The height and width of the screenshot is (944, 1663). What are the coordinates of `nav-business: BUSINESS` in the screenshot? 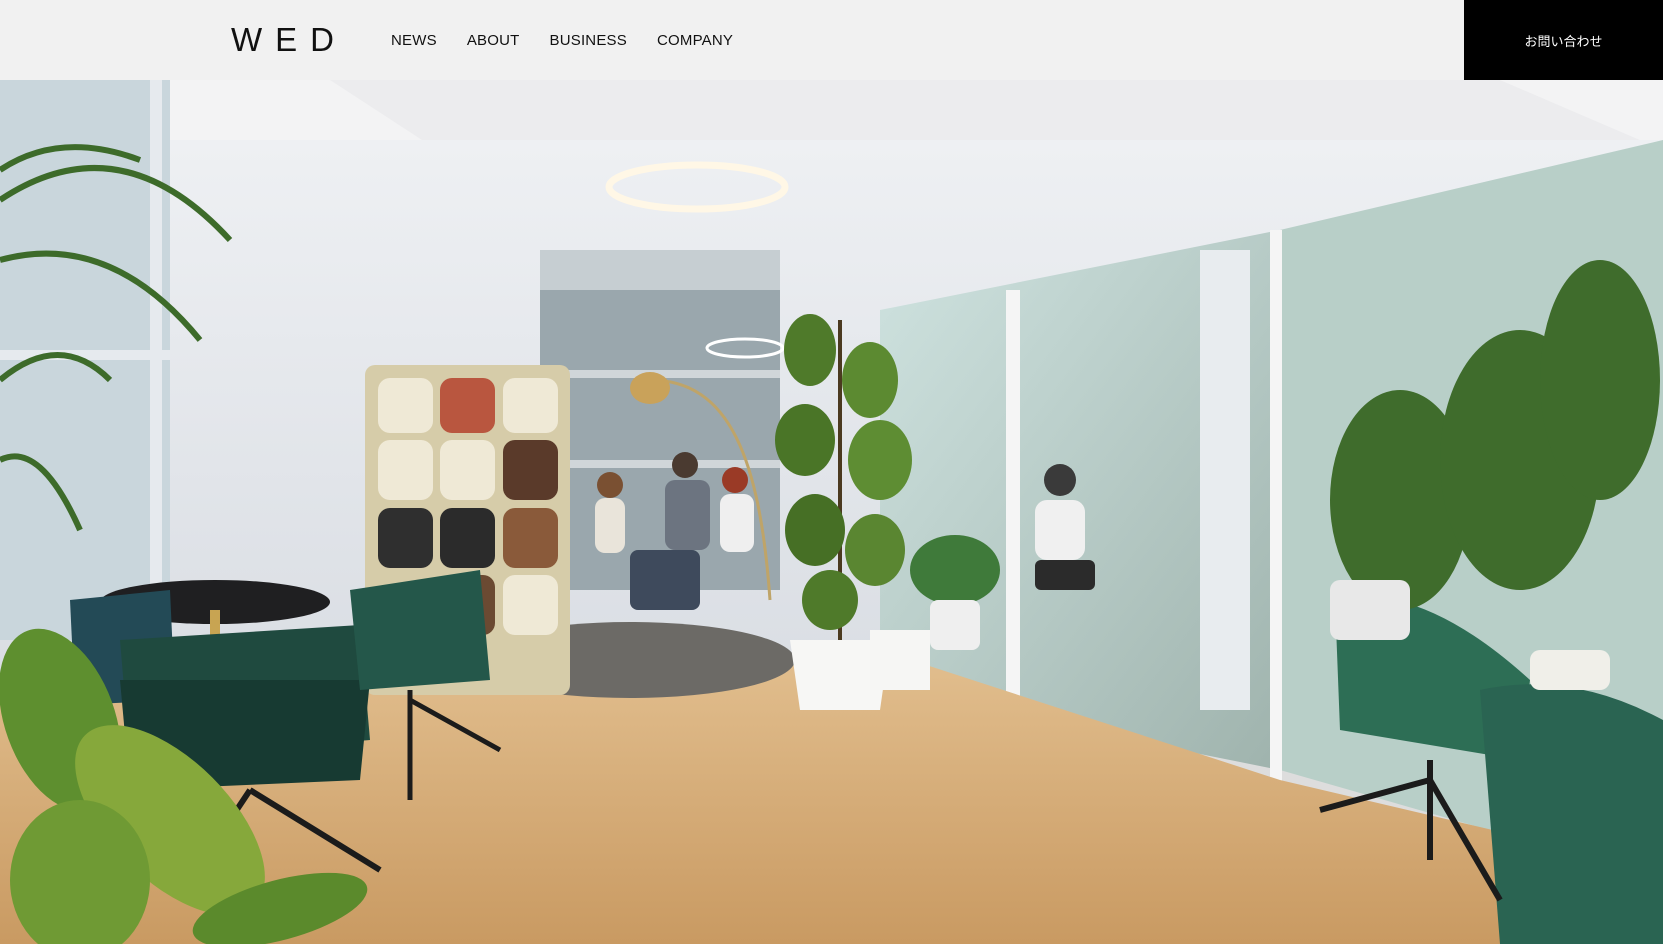 It's located at (588, 40).